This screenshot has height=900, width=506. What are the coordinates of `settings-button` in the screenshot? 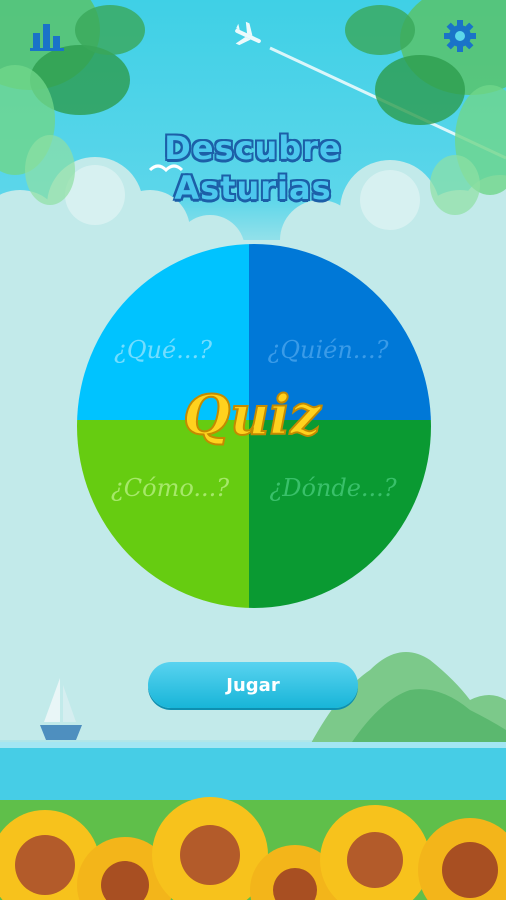 It's located at (460, 36).